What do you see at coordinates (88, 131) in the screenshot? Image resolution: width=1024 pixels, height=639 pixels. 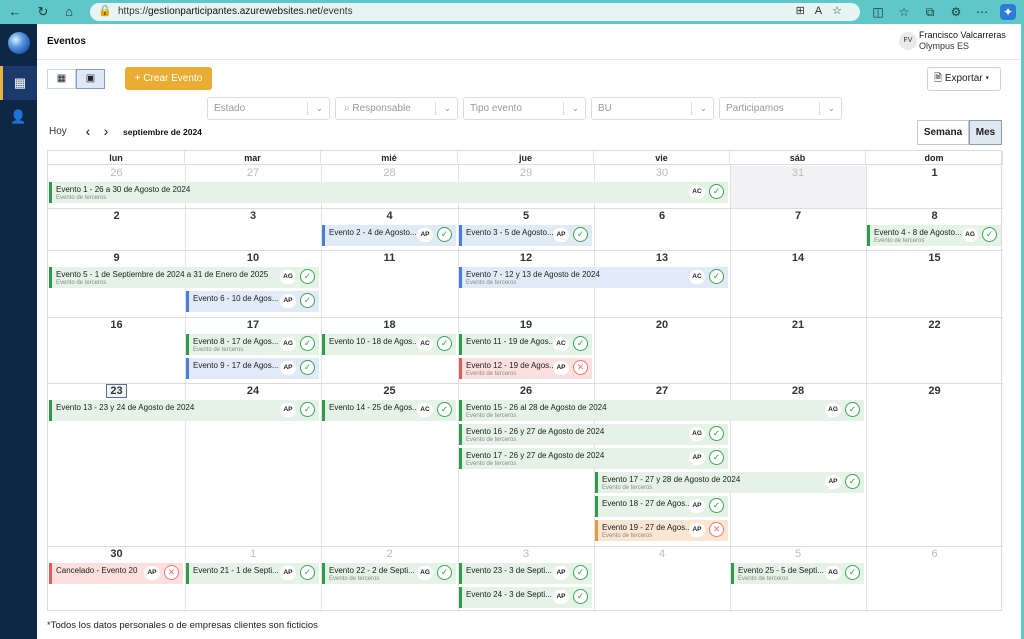 I see `prev-month-icon: ‹` at bounding box center [88, 131].